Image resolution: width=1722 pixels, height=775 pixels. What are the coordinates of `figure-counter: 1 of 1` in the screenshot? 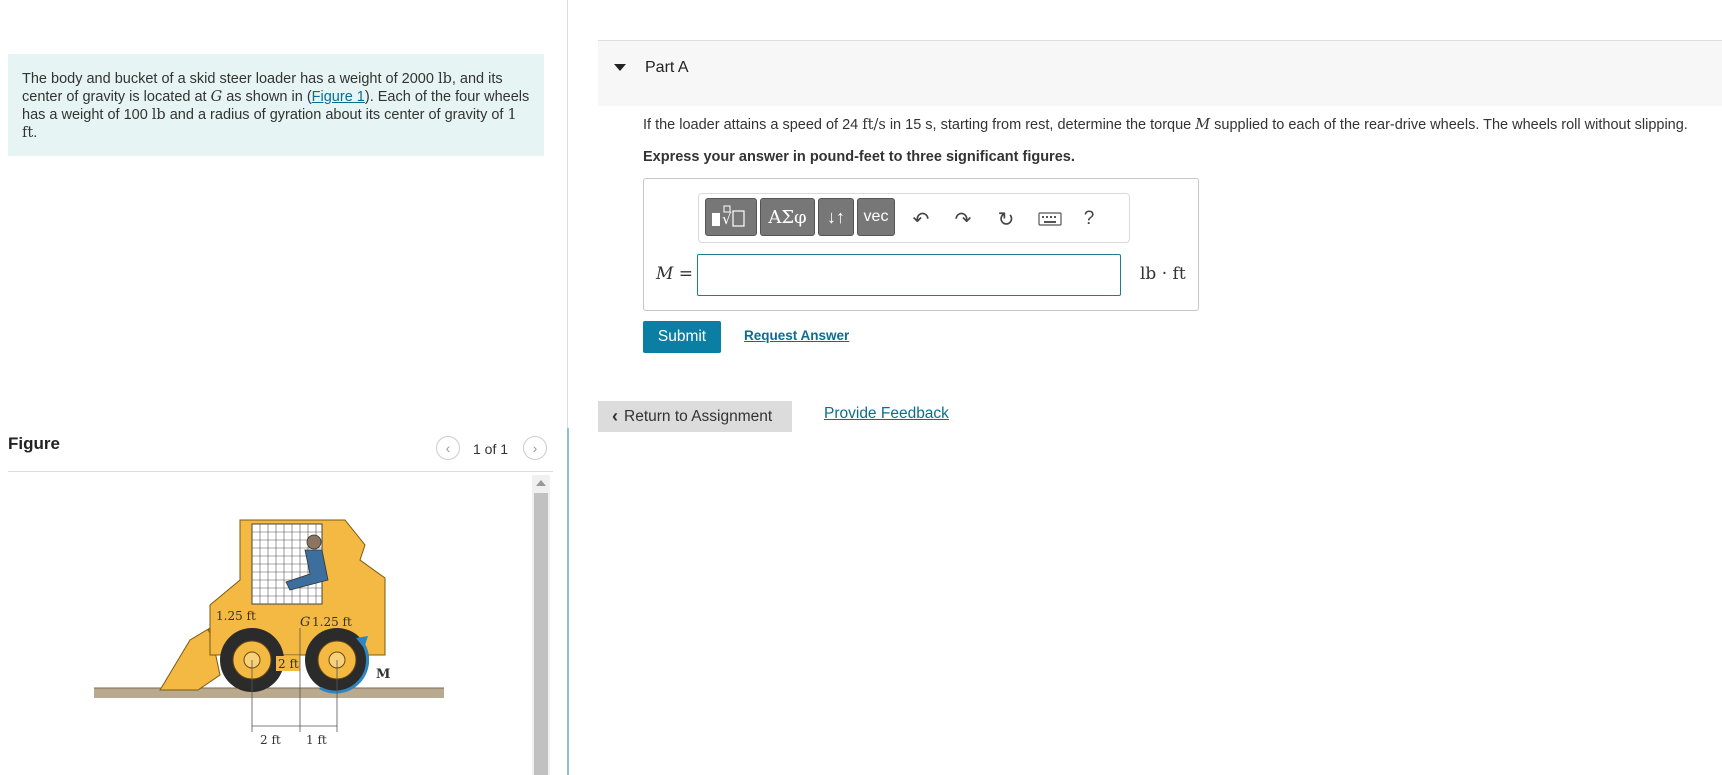 It's located at (491, 449).